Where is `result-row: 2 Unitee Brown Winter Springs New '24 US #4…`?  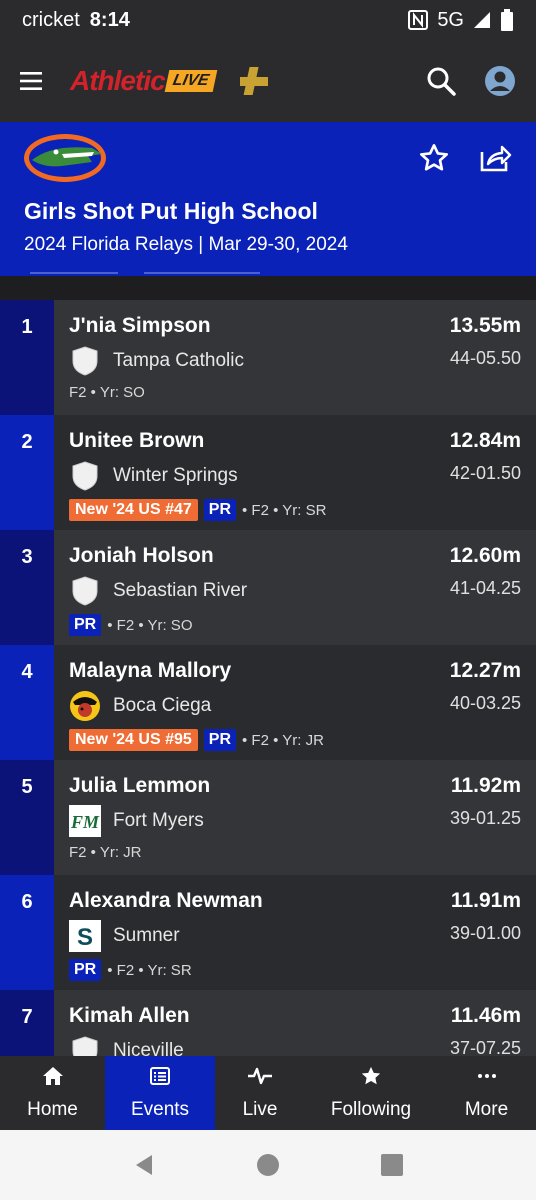
result-row: 2 Unitee Brown Winter Springs New '24 US #4… is located at coordinates (268, 472).